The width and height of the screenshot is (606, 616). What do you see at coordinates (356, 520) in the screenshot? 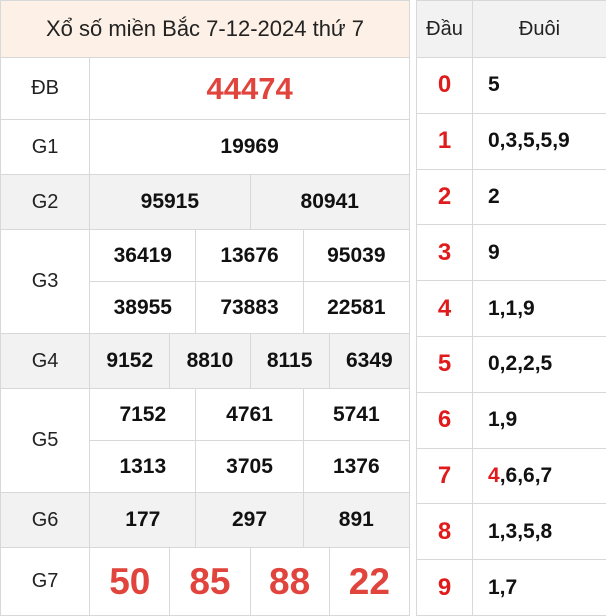
I see `g6-number: 891` at bounding box center [356, 520].